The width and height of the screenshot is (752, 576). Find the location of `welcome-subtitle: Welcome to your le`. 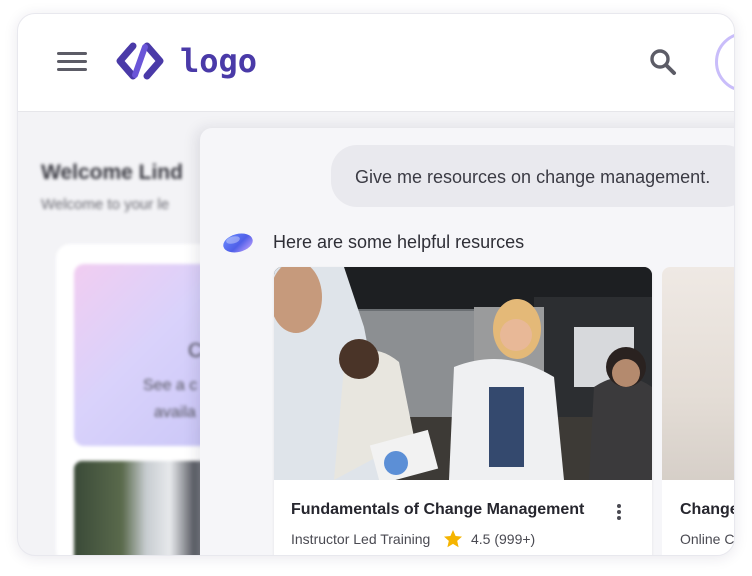

welcome-subtitle: Welcome to your le is located at coordinates (105, 204).